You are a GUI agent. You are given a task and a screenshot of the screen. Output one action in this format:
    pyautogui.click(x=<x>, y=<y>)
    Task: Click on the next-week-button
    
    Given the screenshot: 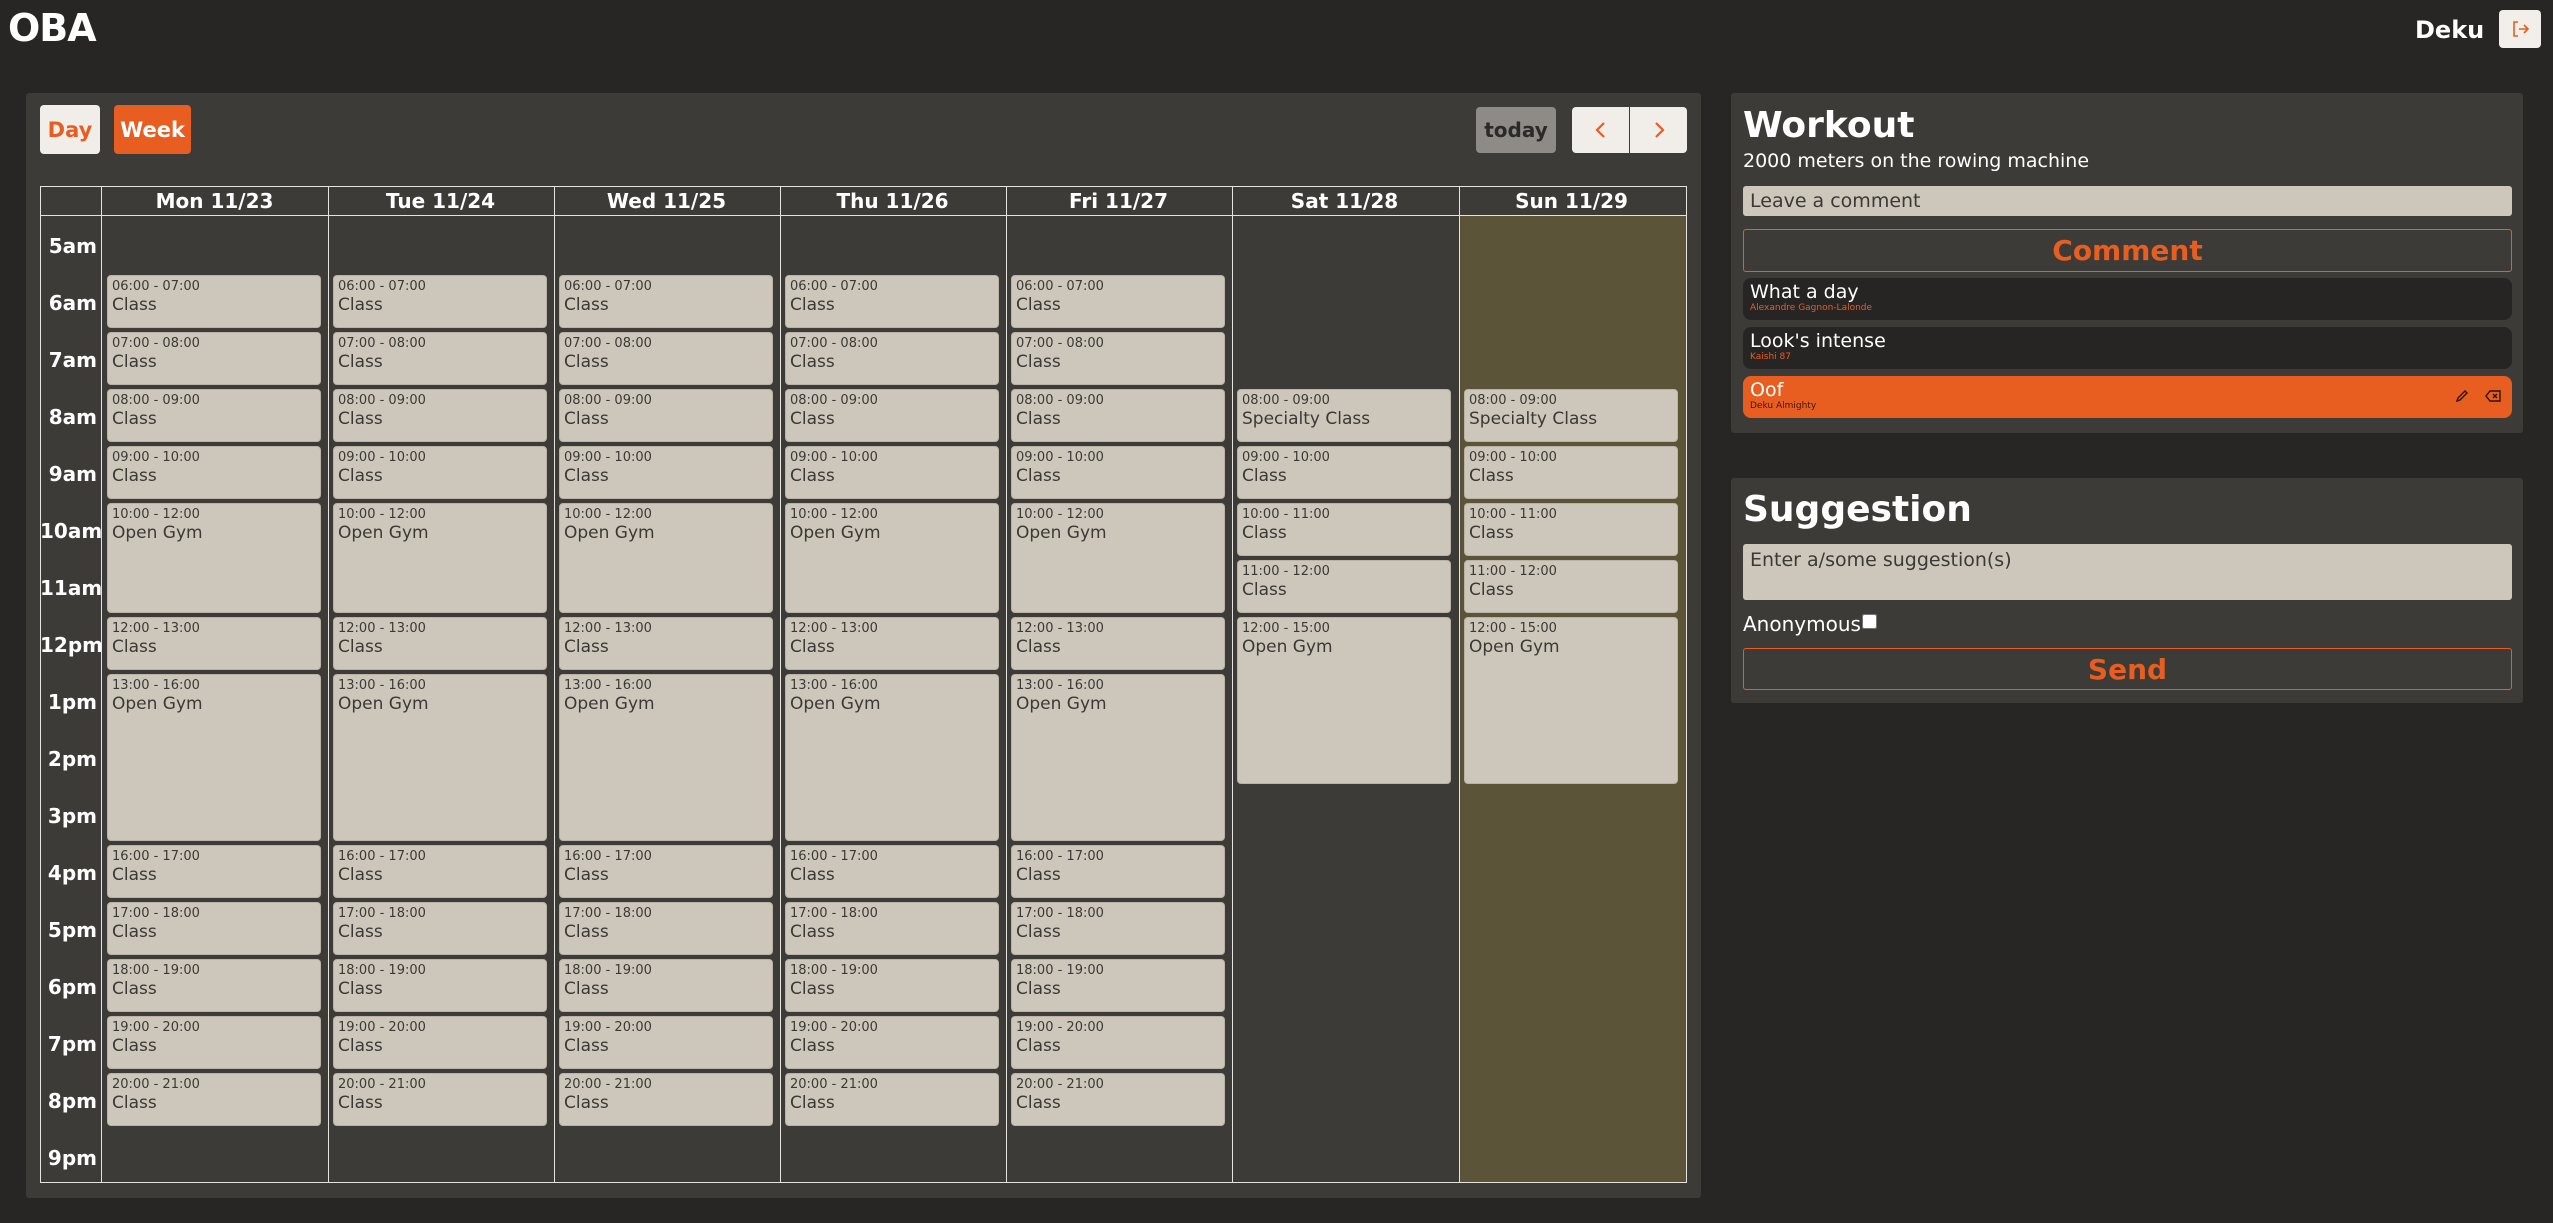 What is the action you would take?
    pyautogui.click(x=1658, y=130)
    